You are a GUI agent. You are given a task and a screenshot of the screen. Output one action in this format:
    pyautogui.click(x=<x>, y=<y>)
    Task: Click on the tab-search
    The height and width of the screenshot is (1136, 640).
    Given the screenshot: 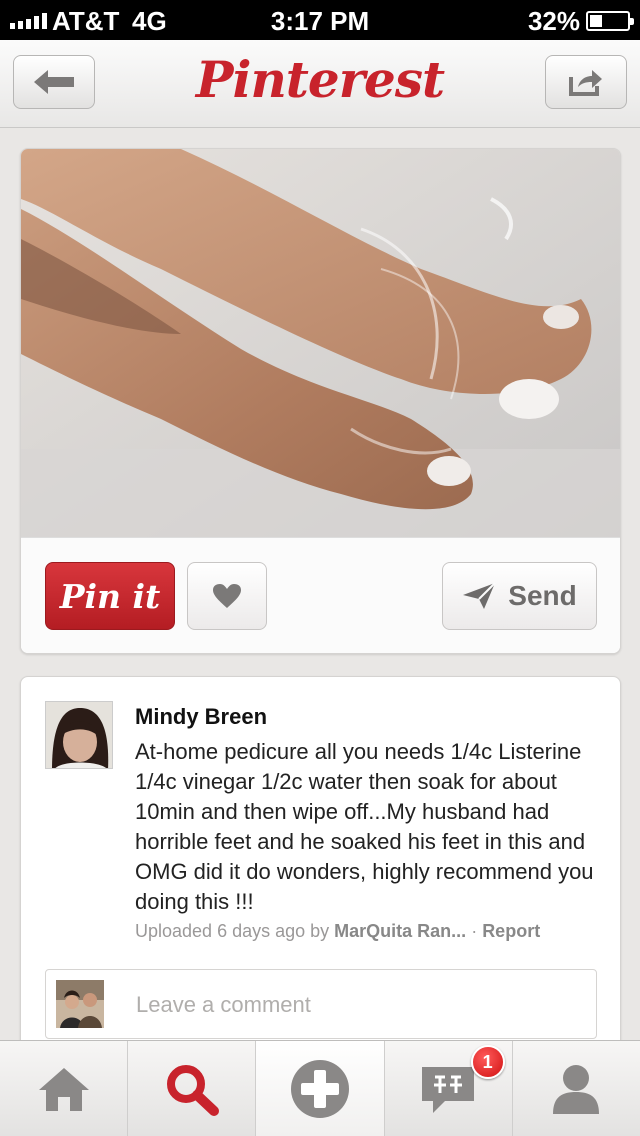 What is the action you would take?
    pyautogui.click(x=192, y=1088)
    